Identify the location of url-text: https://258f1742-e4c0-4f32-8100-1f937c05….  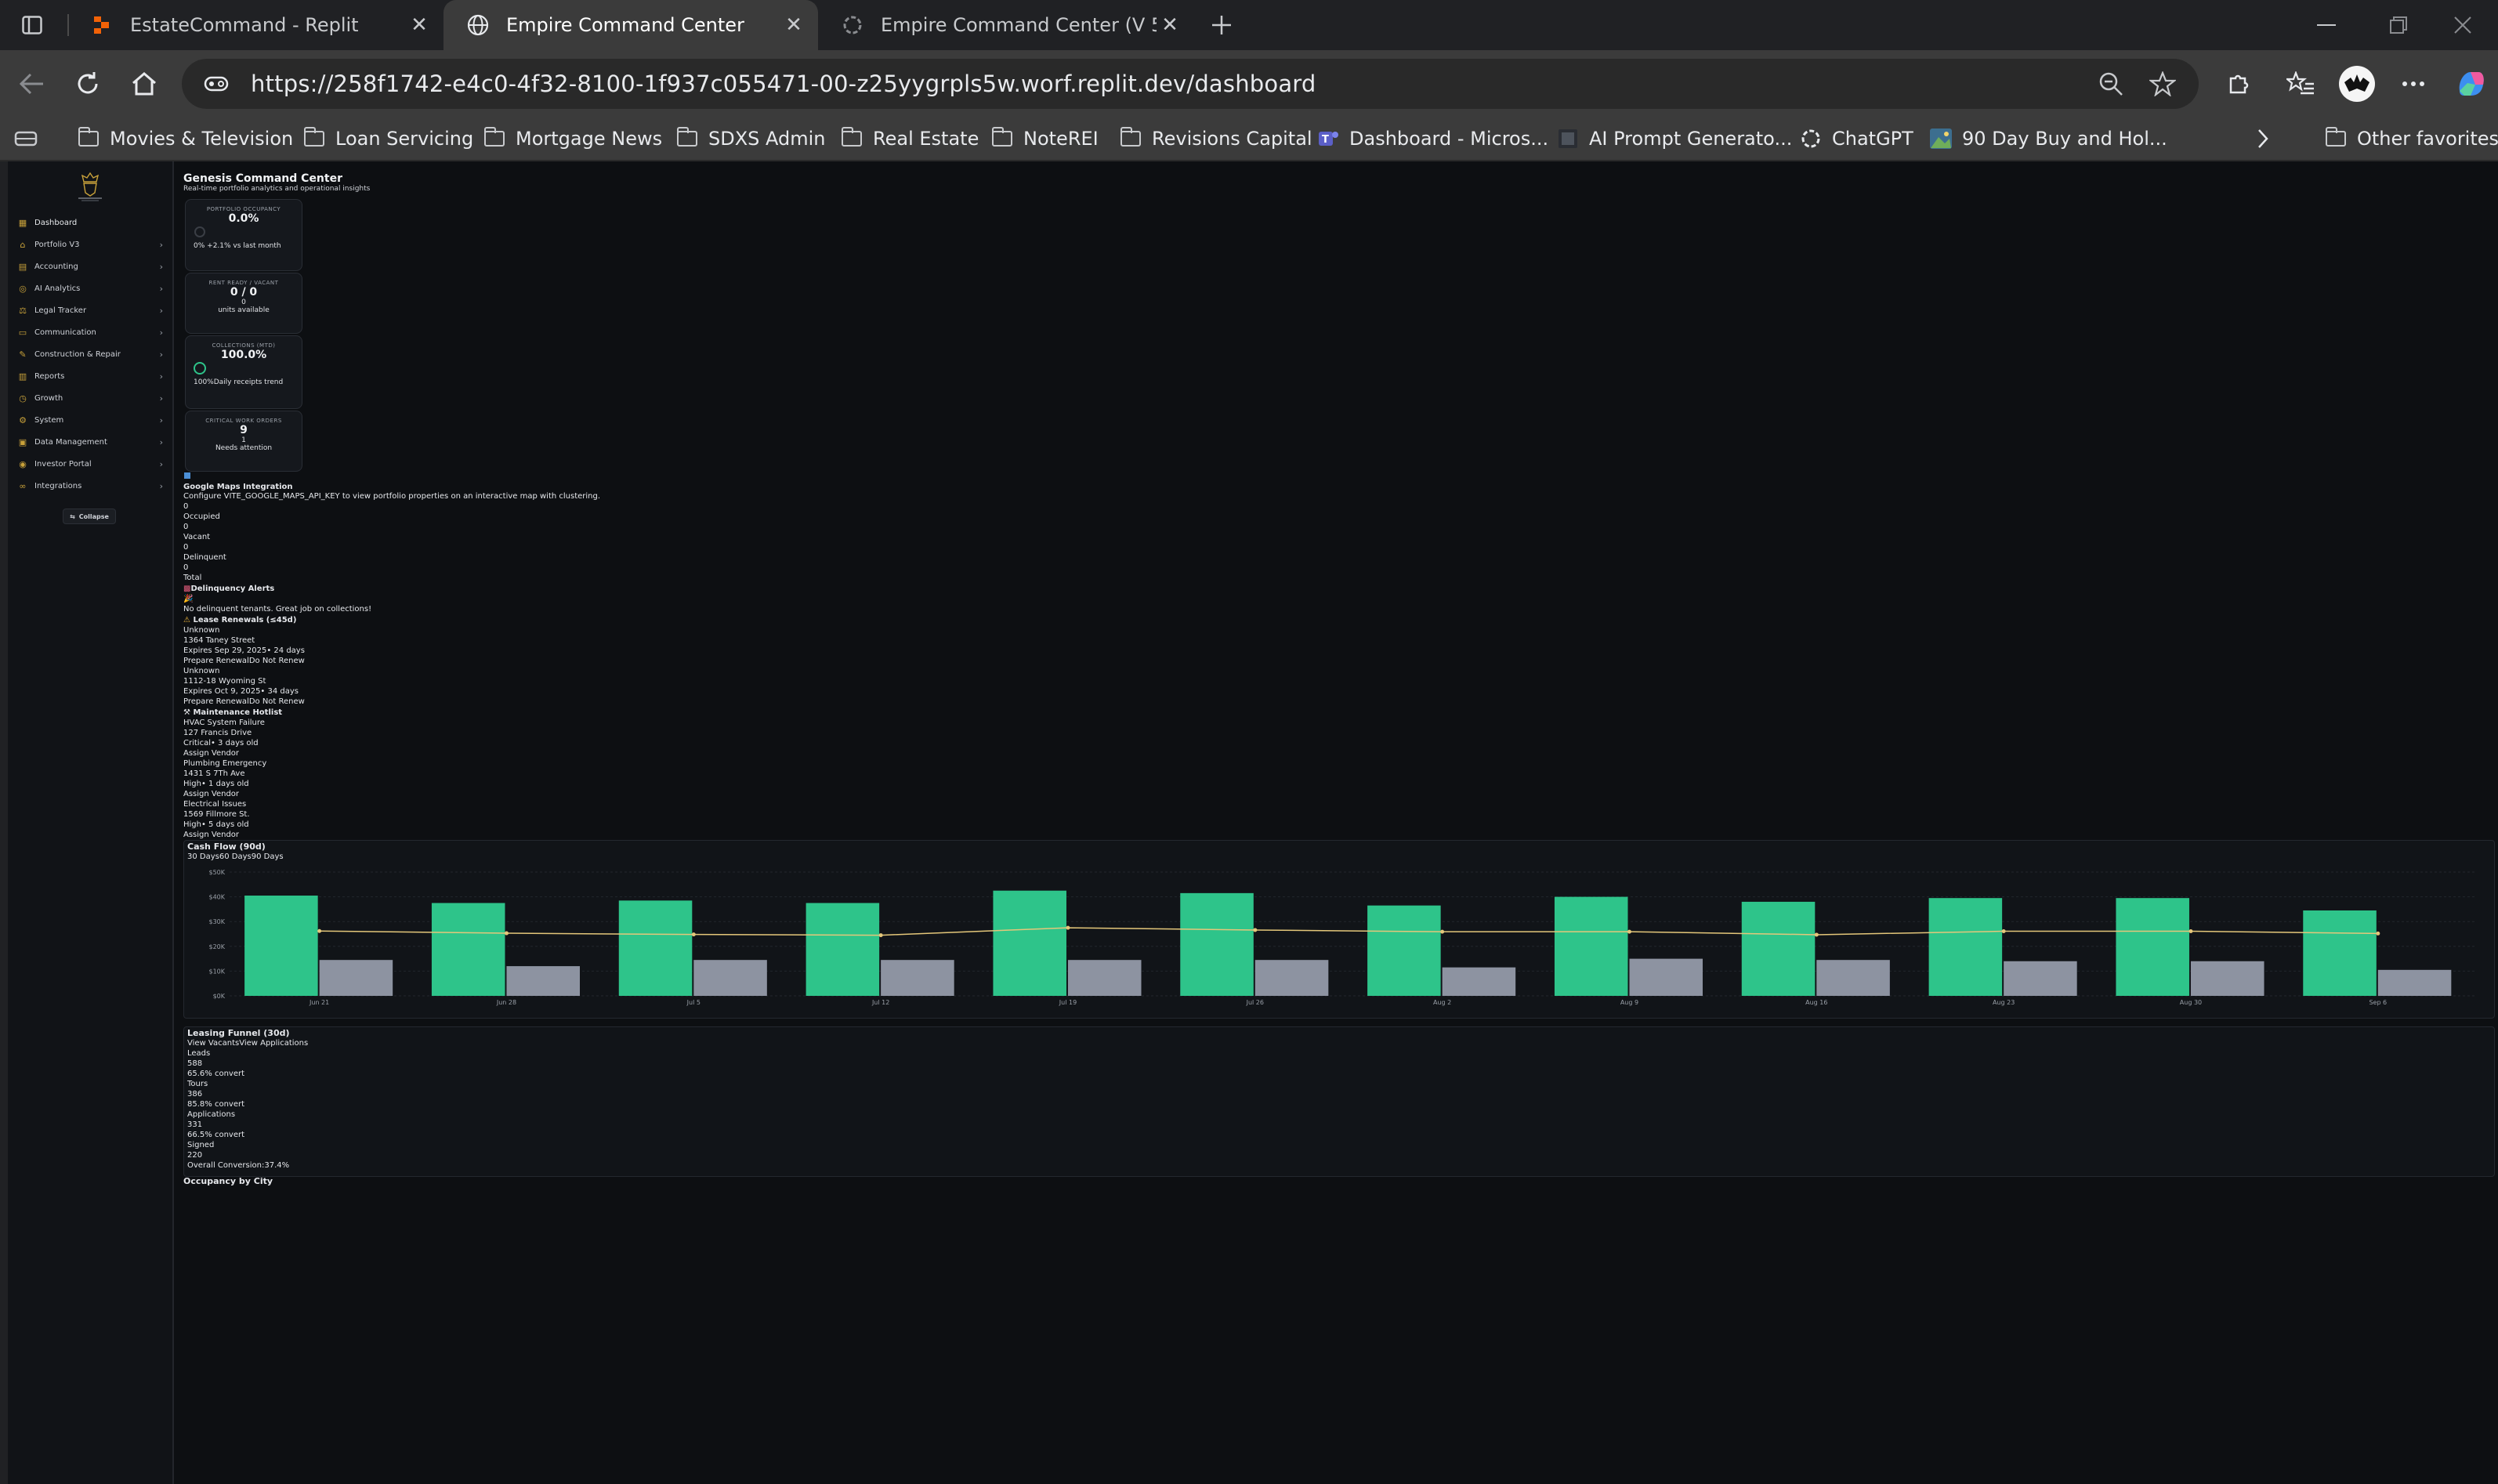
(783, 84).